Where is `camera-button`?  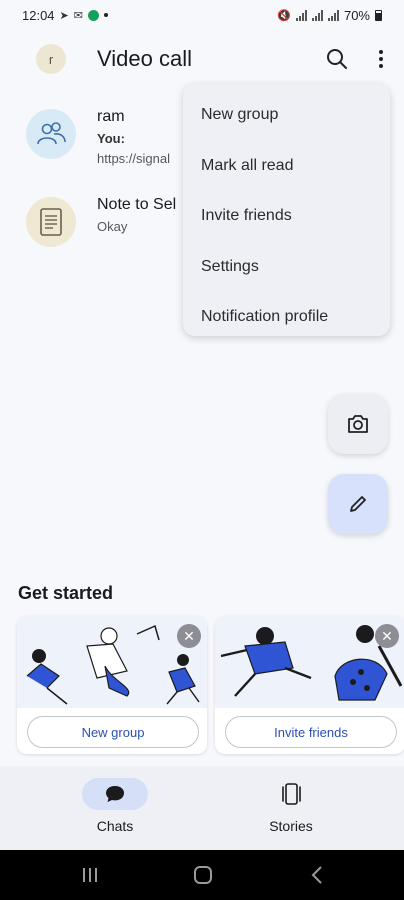 camera-button is located at coordinates (358, 424).